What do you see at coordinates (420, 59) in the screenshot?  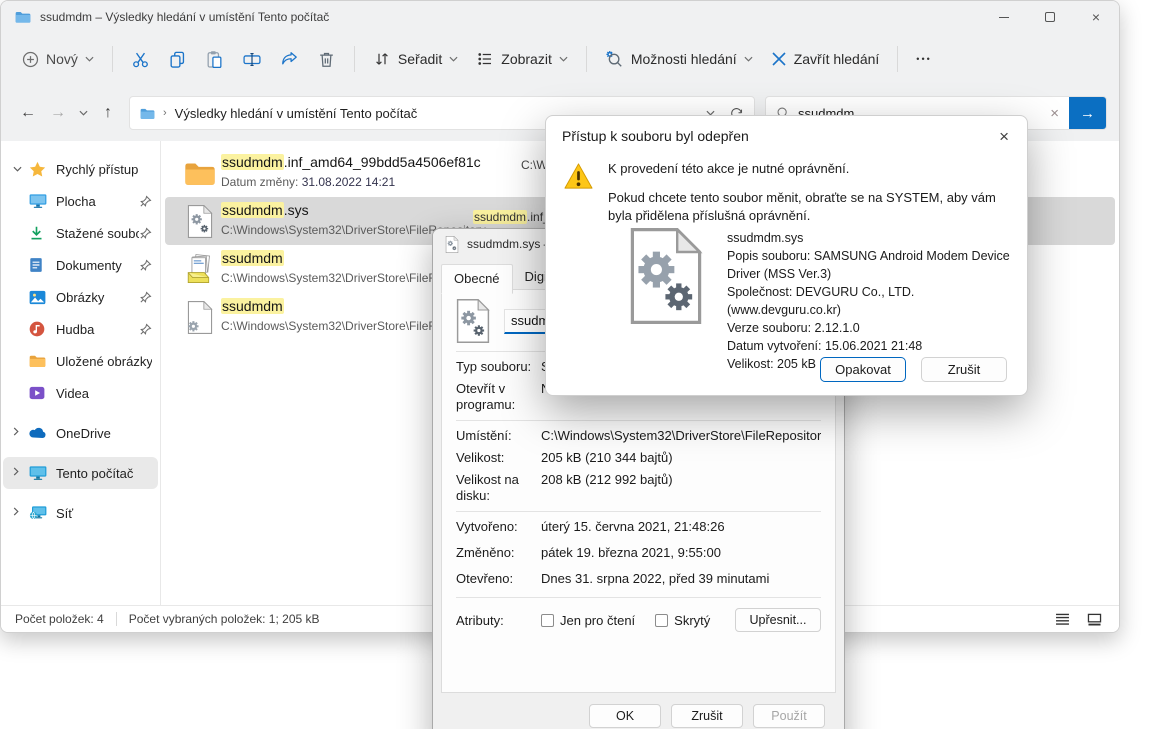 I see `sort-label: Seřadit` at bounding box center [420, 59].